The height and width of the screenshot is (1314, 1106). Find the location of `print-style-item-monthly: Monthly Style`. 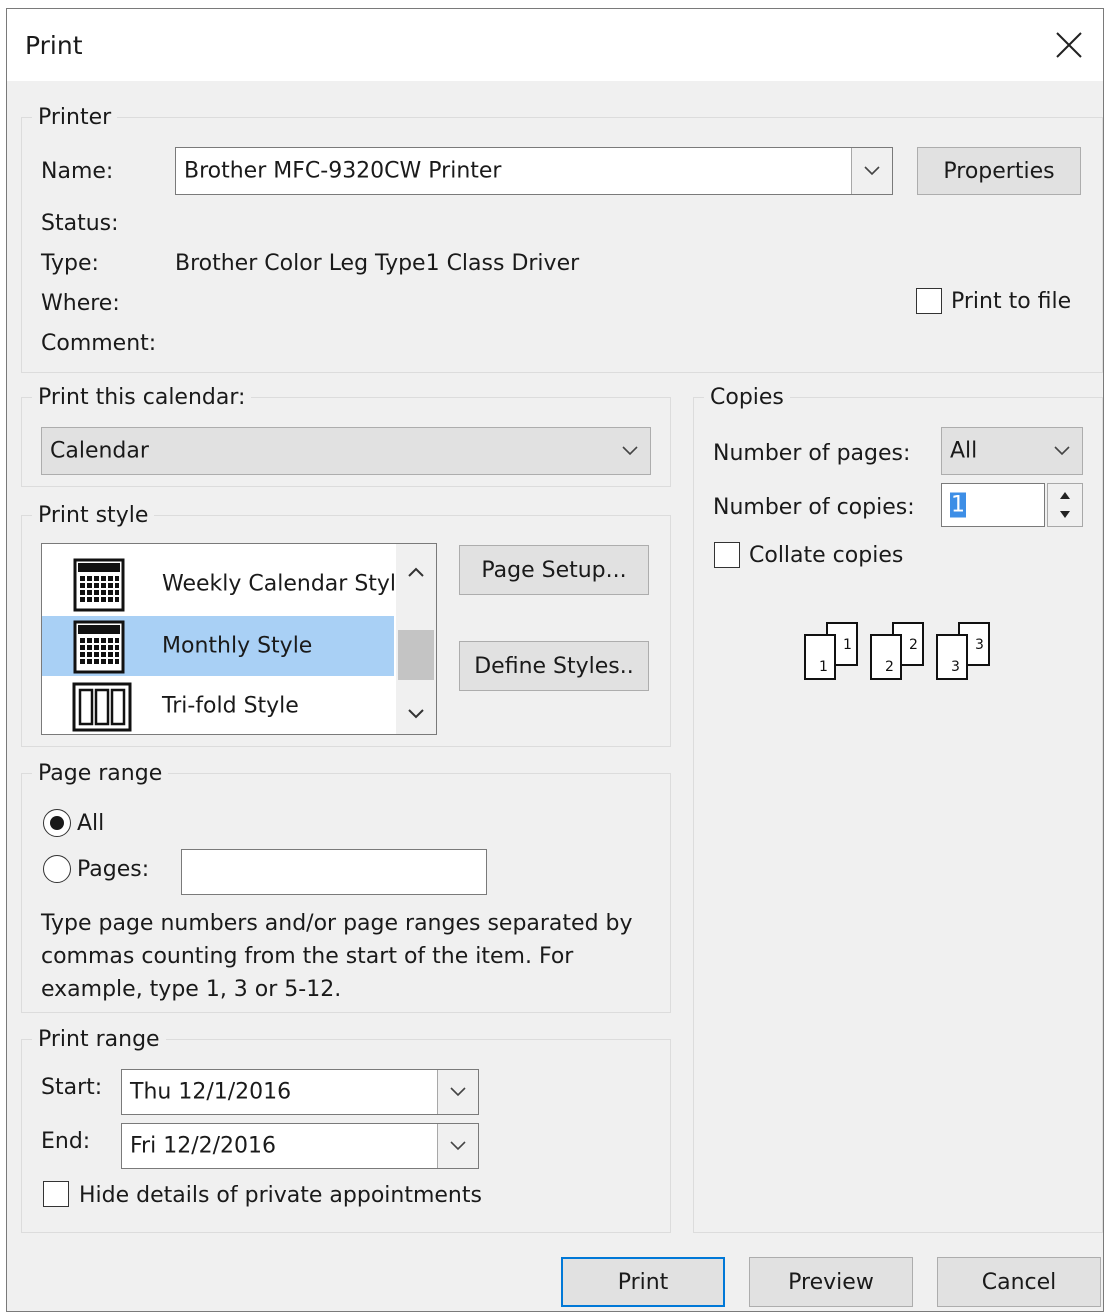

print-style-item-monthly: Monthly Style is located at coordinates (218, 646).